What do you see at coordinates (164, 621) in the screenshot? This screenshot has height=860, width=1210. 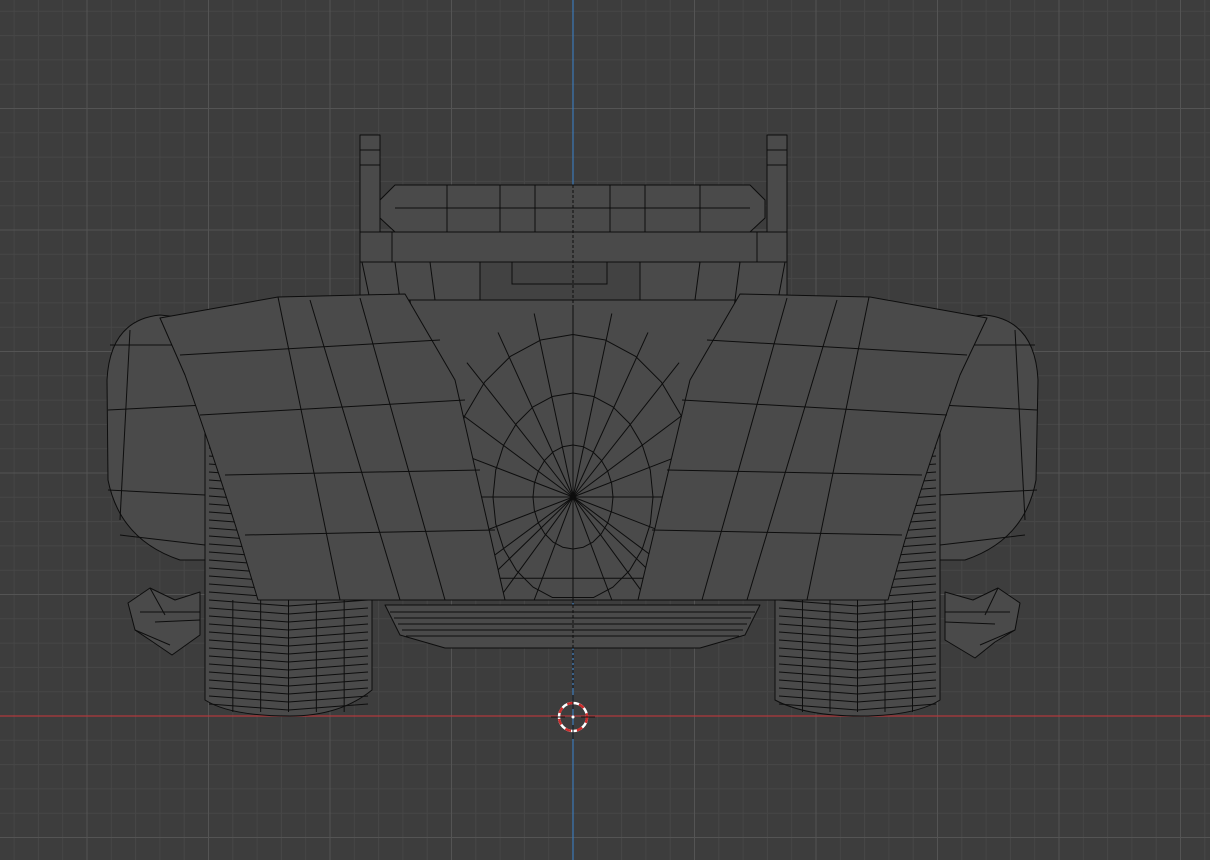 I see `exhaust-left-icon` at bounding box center [164, 621].